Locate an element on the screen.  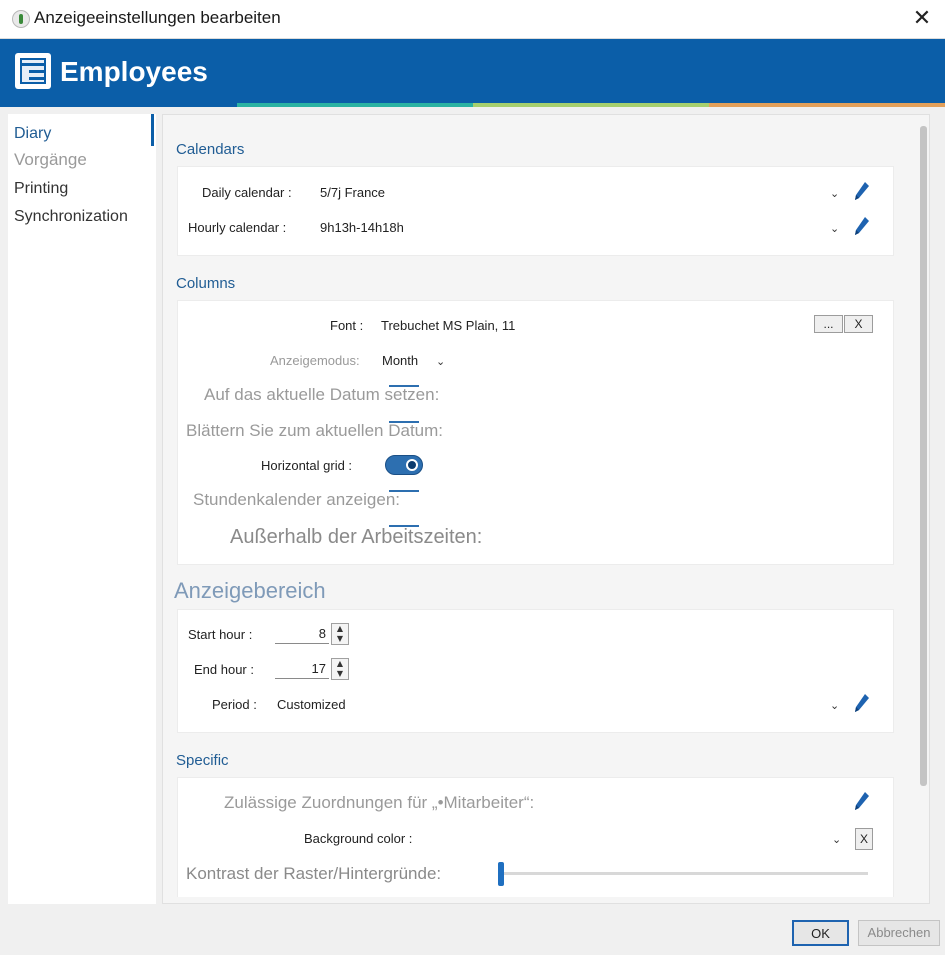
background-color-label: Background color : is located at coordinates (358, 838).